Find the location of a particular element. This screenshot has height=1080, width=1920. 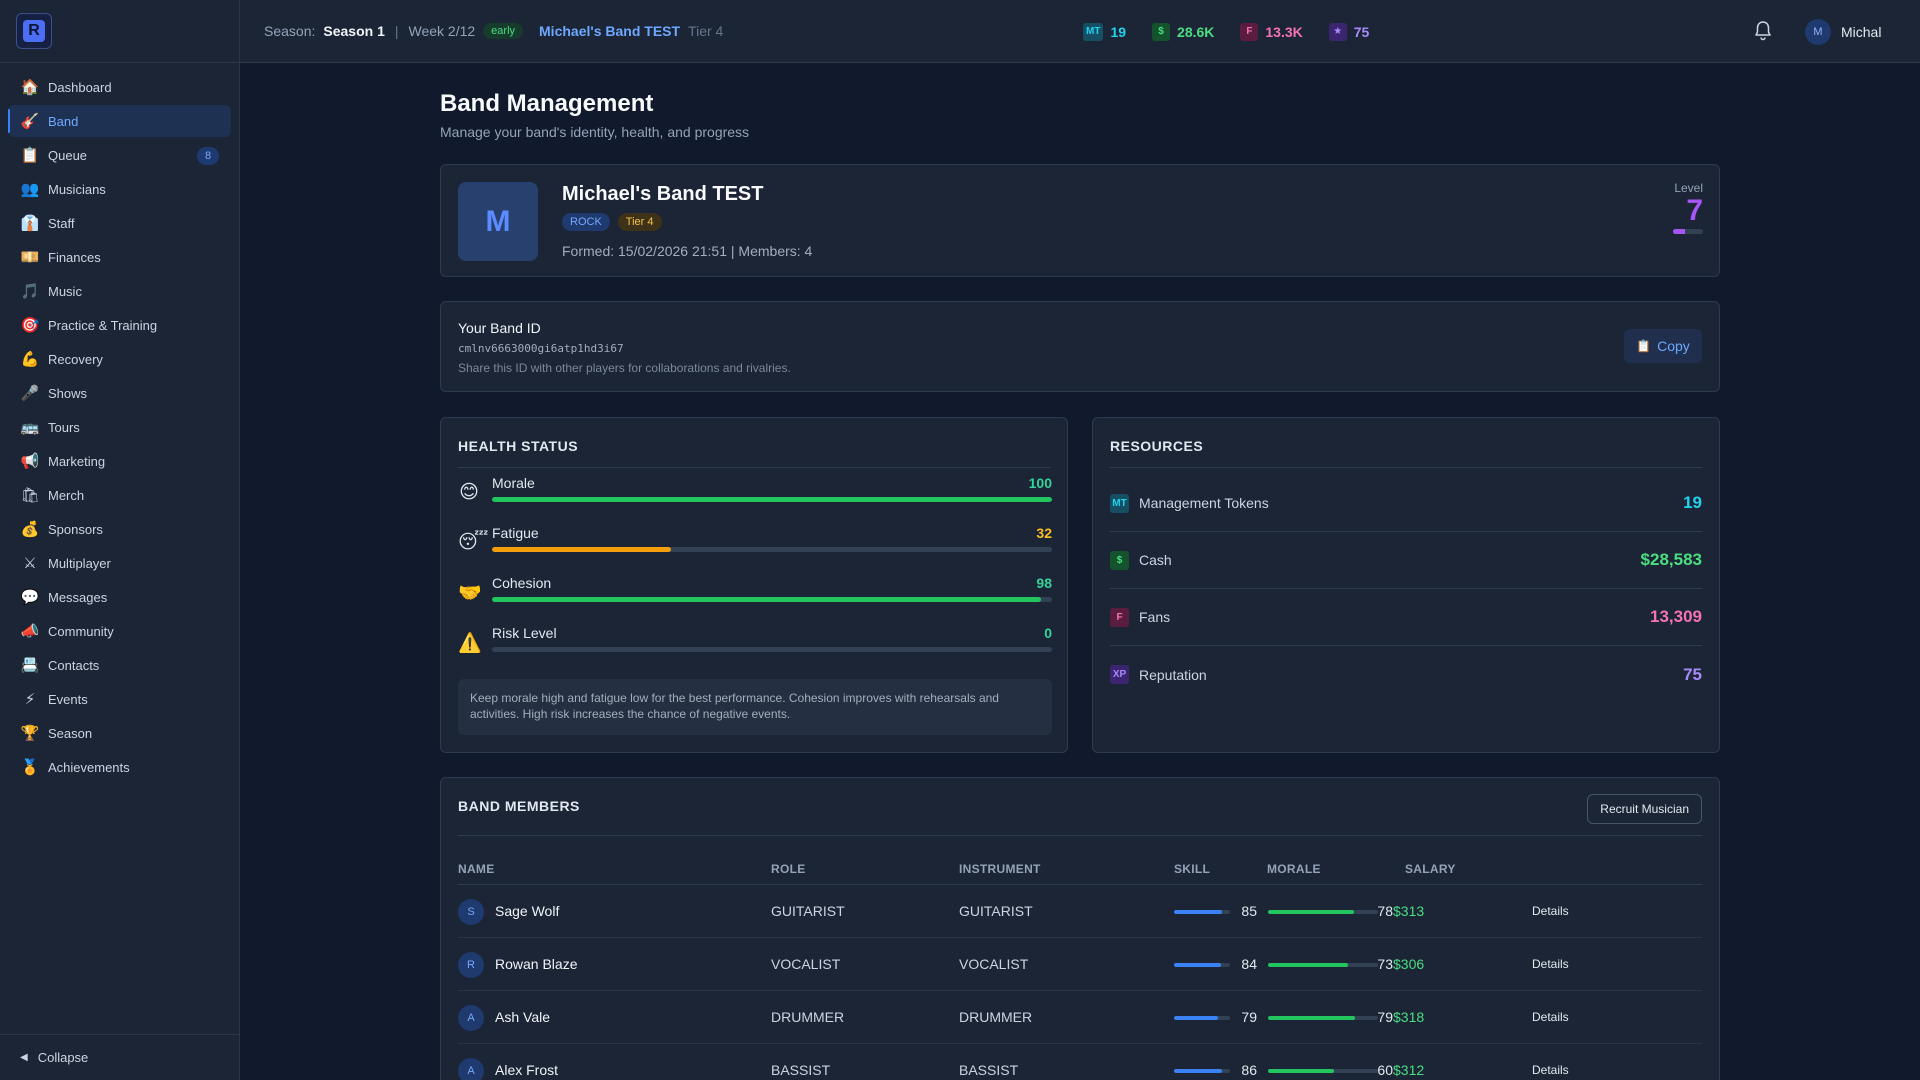

resource-value: 19 is located at coordinates (1692, 502).